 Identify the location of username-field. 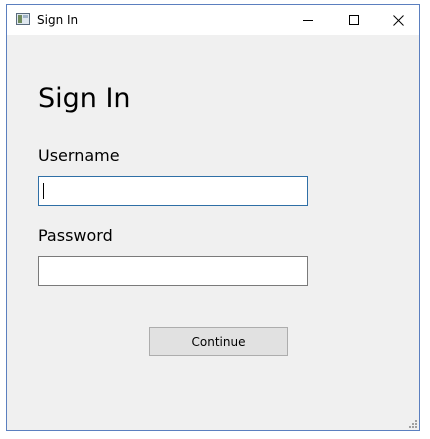
(173, 191).